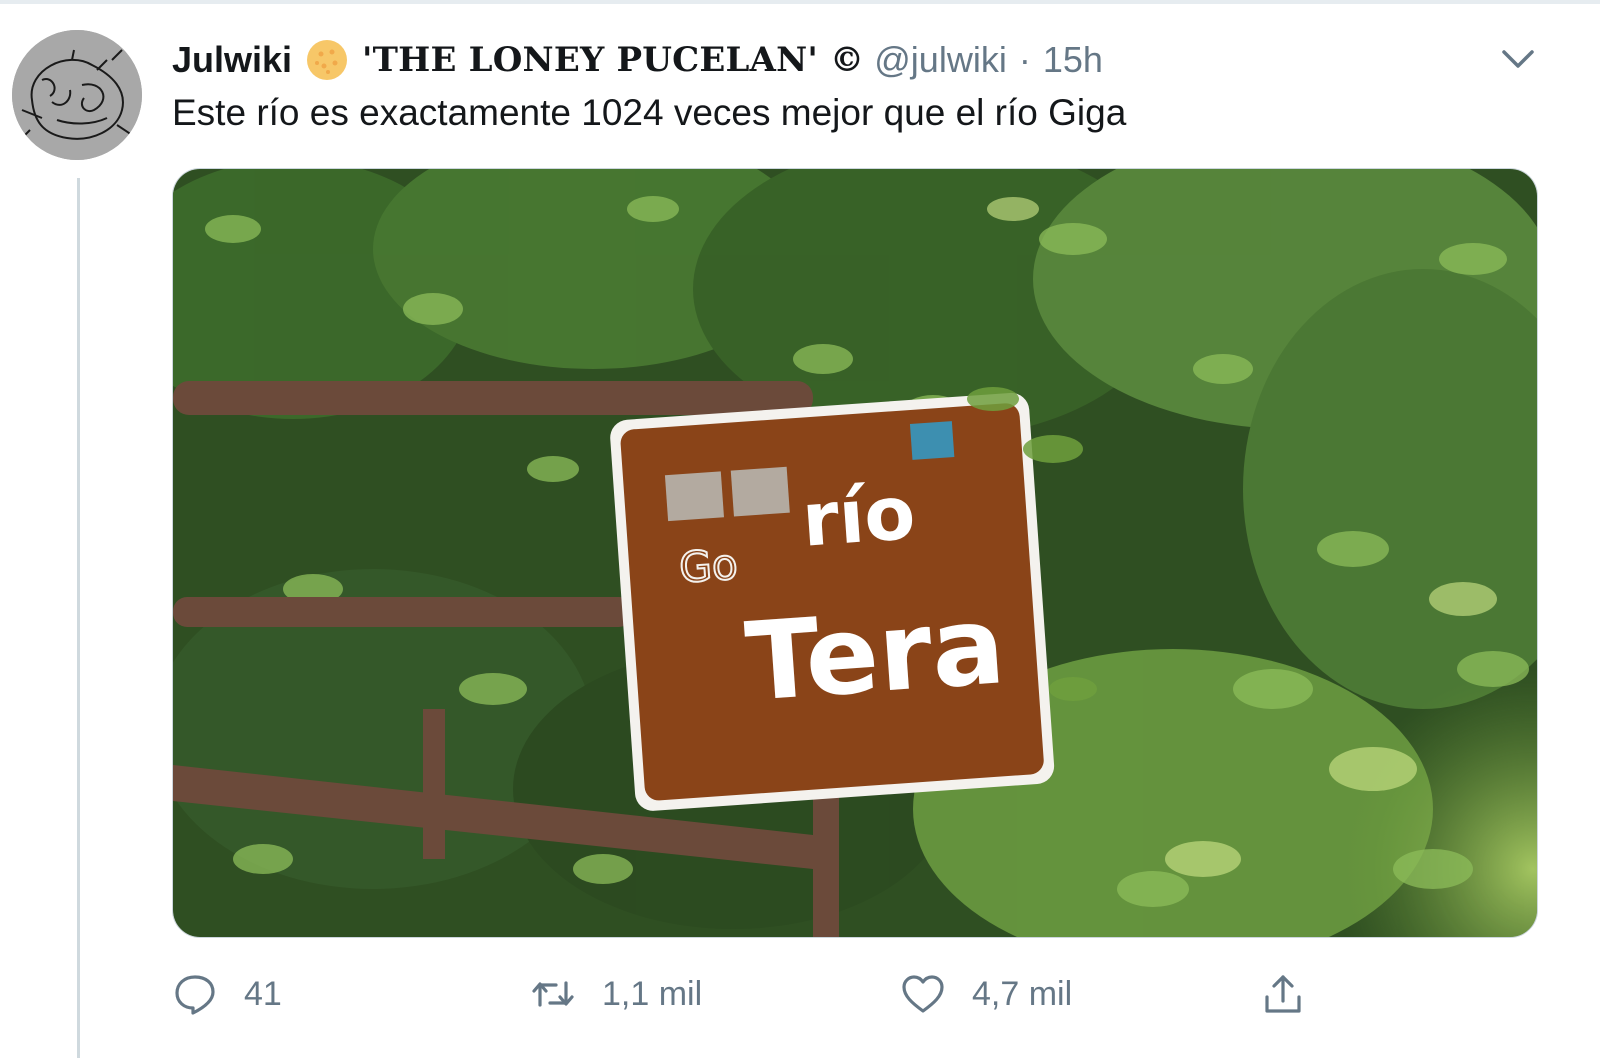 The height and width of the screenshot is (1058, 1600). Describe the element at coordinates (1073, 60) in the screenshot. I see `timestamp: 15h` at that location.